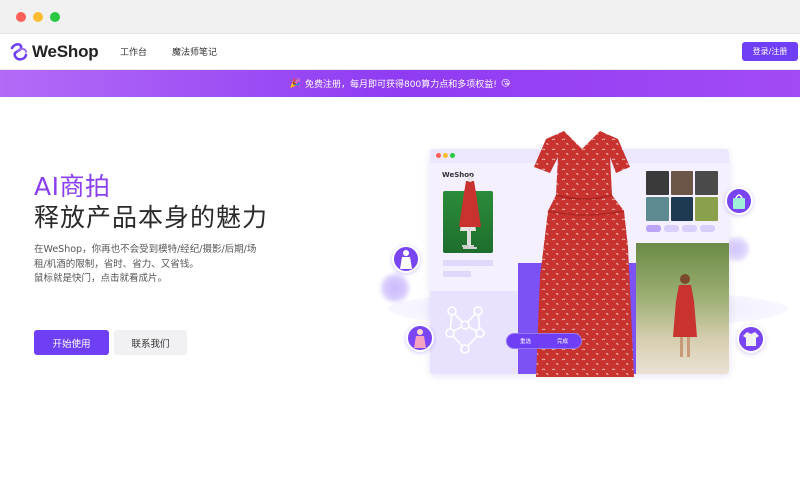 This screenshot has height=479, width=800. I want to click on avatar-dress-icon, so click(420, 338).